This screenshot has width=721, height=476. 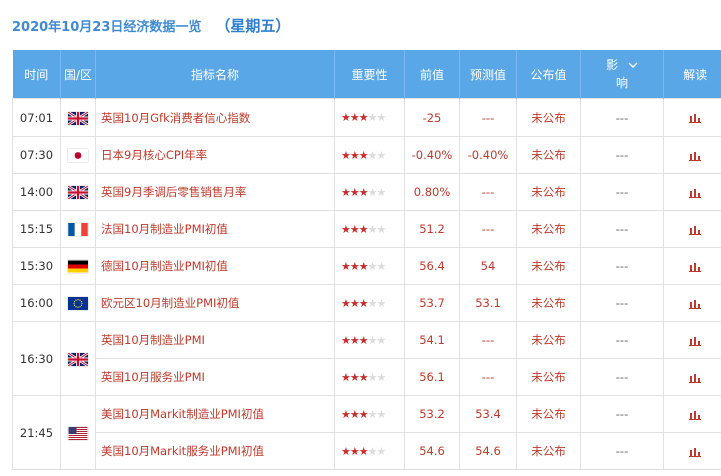 What do you see at coordinates (432, 192) in the screenshot?
I see `previous-value: 0.80%` at bounding box center [432, 192].